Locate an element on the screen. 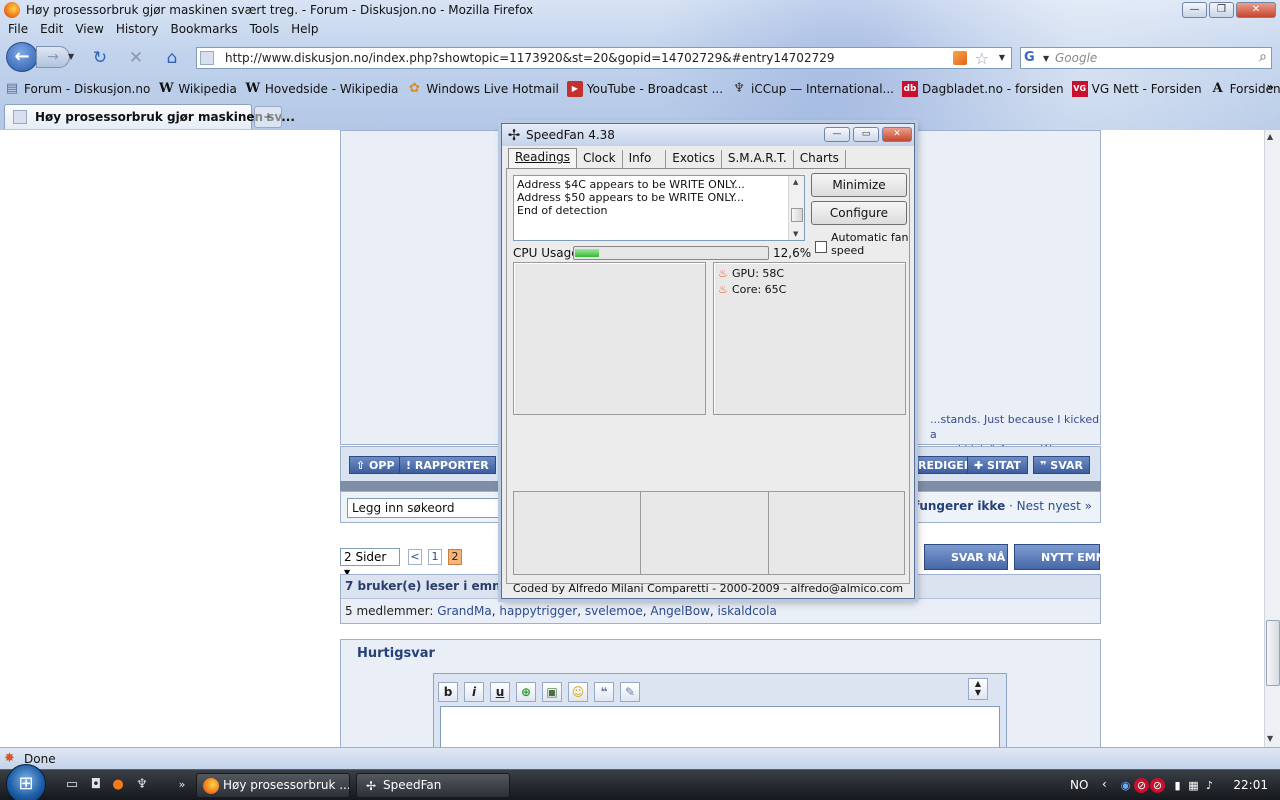 This screenshot has height=800, width=1280. url-dropdown-icon: ▼ is located at coordinates (1002, 57).